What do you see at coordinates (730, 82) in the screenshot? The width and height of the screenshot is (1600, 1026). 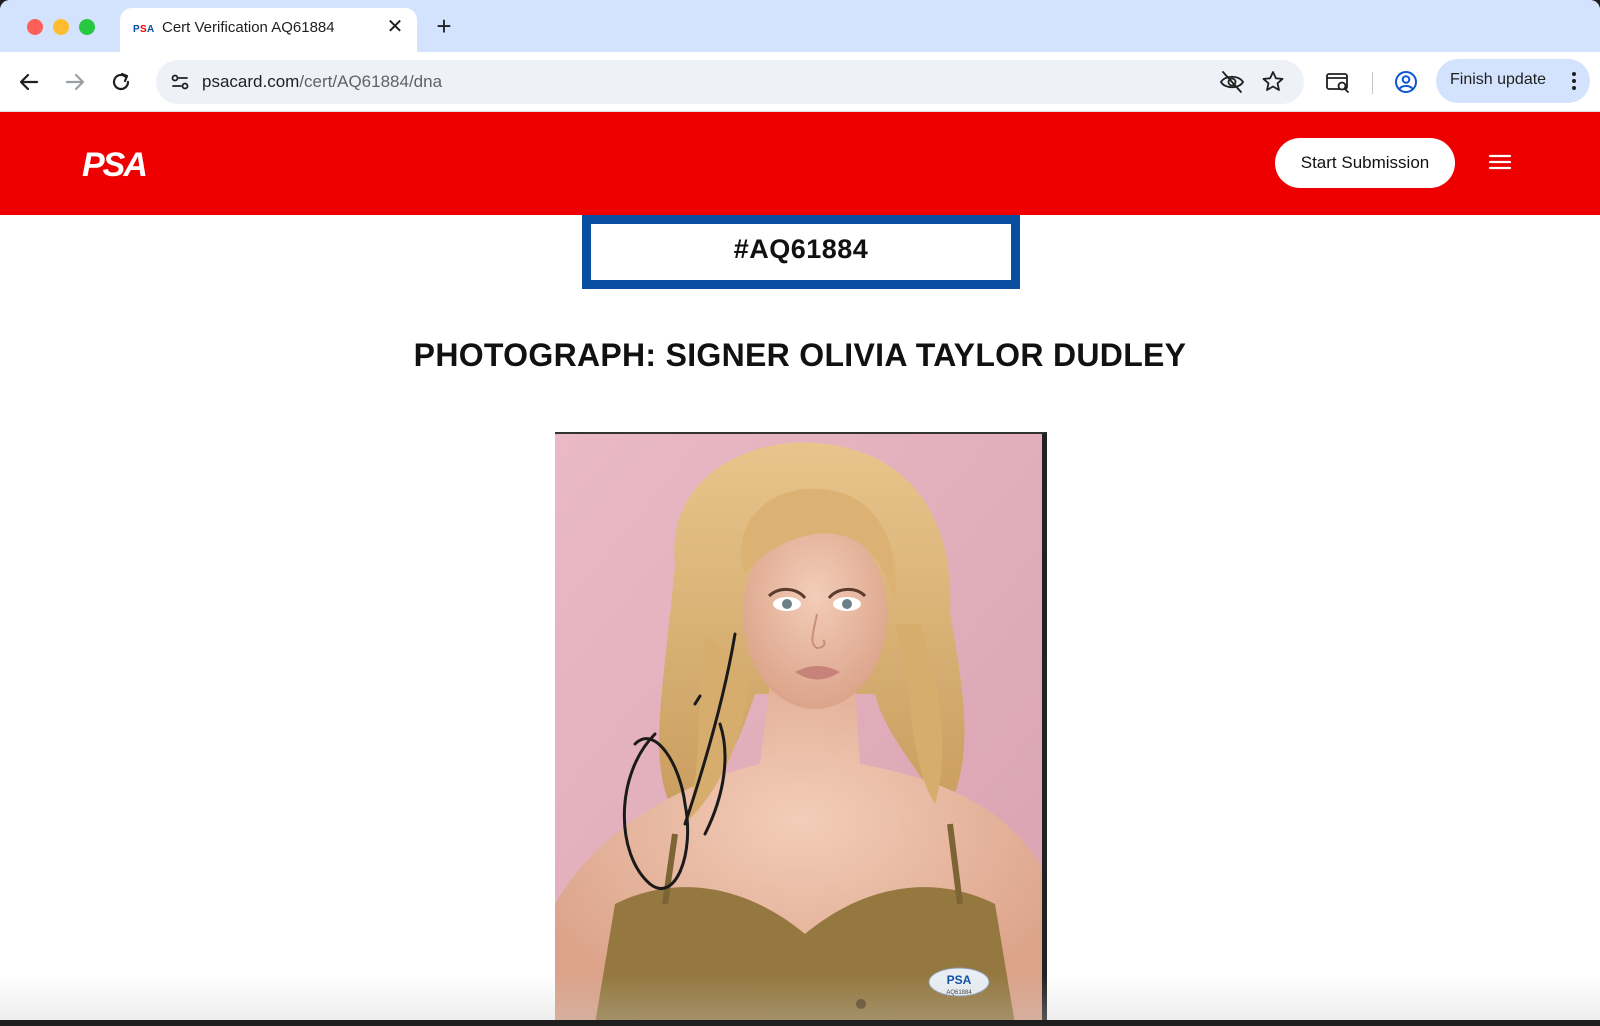 I see `address-bar: psacard.com/cert/AQ61884/dna` at bounding box center [730, 82].